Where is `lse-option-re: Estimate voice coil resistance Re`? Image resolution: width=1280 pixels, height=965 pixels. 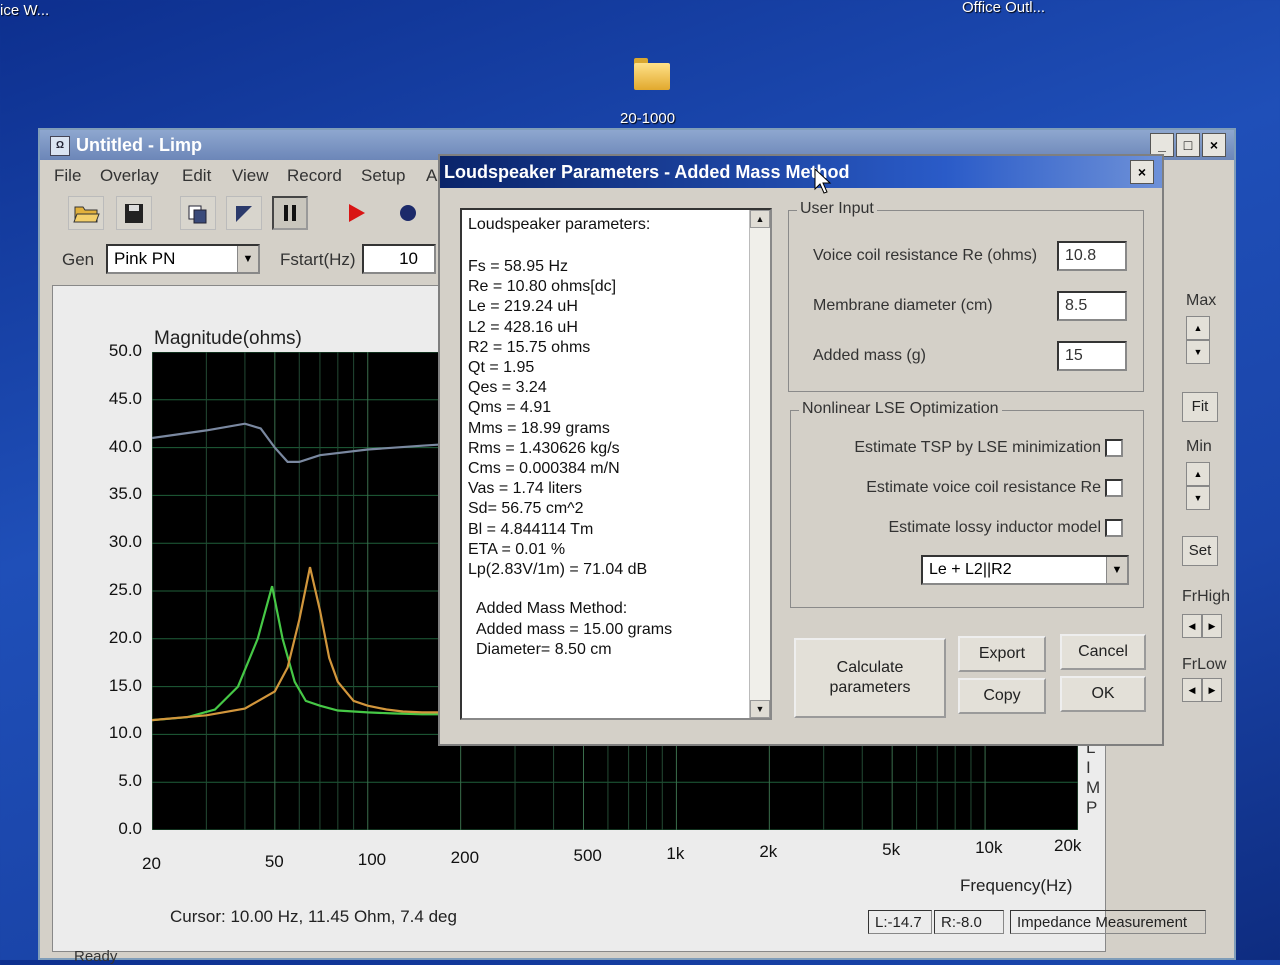 lse-option-re: Estimate voice coil resistance Re is located at coordinates (983, 487).